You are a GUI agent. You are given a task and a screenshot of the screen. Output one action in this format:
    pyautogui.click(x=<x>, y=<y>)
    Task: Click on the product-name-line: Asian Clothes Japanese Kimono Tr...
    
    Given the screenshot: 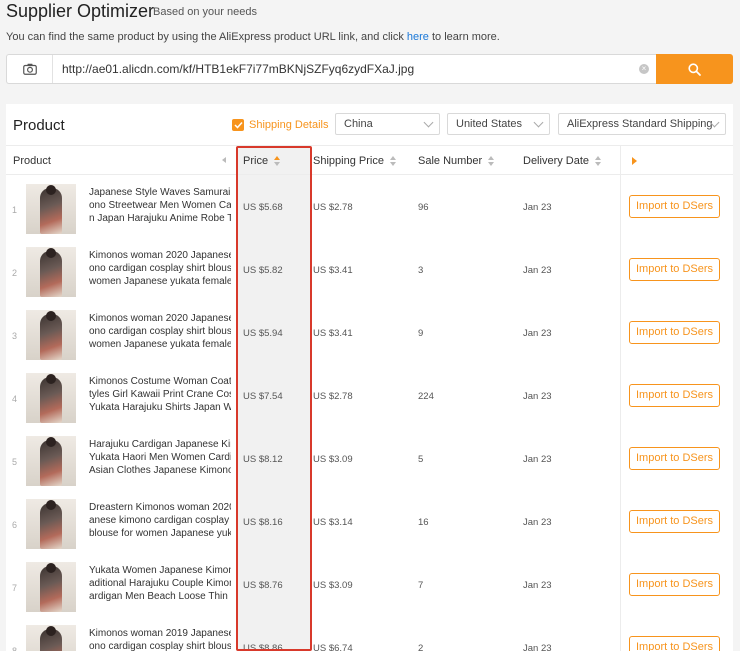 What is the action you would take?
    pyautogui.click(x=160, y=470)
    